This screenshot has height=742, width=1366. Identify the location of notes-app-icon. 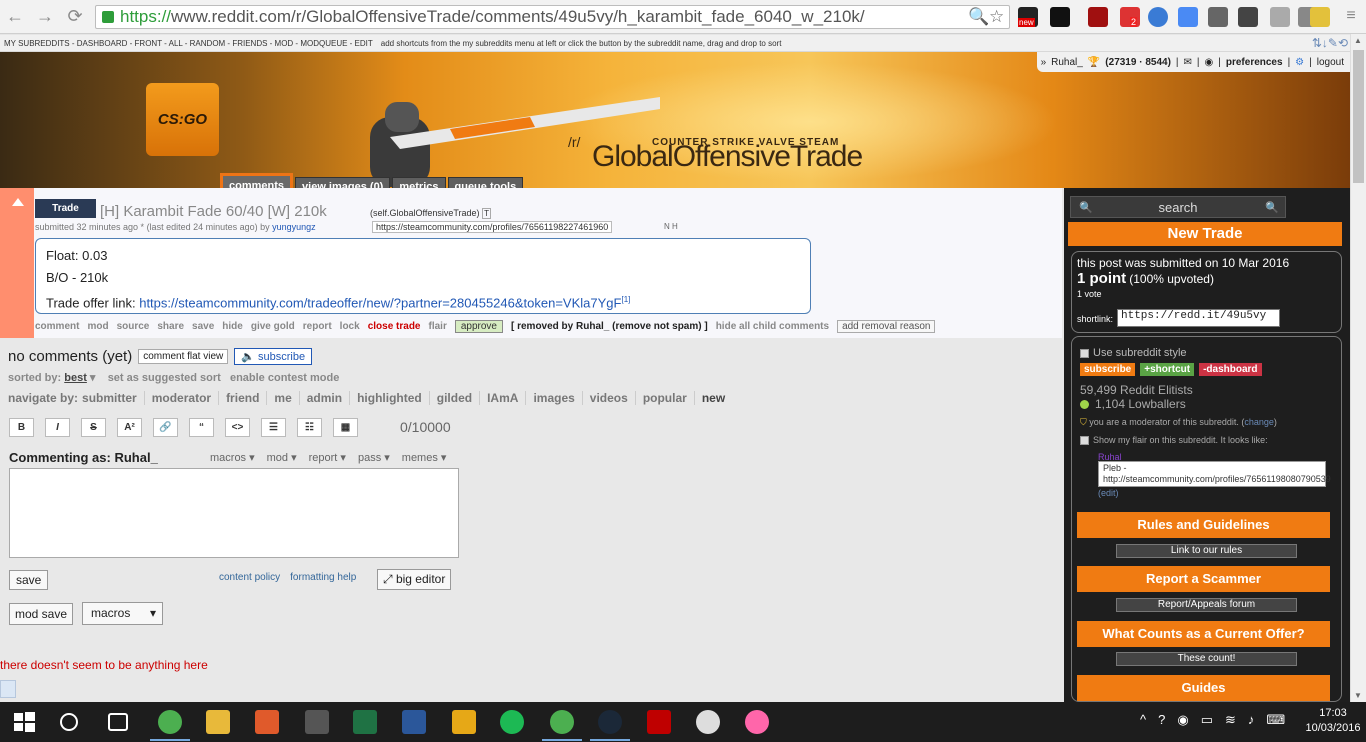
(464, 722).